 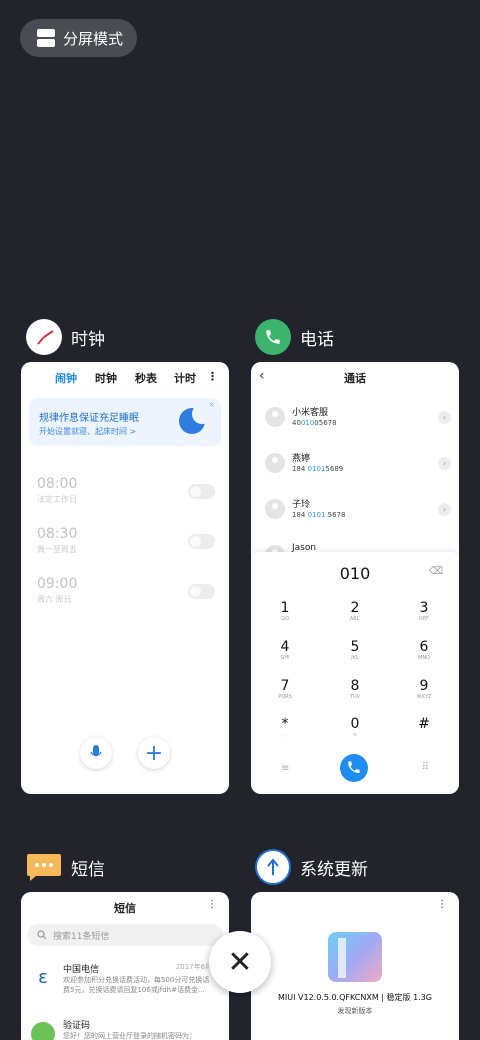 What do you see at coordinates (358, 470) in the screenshot?
I see `contact-item: 燕婷 184 01015689 ›` at bounding box center [358, 470].